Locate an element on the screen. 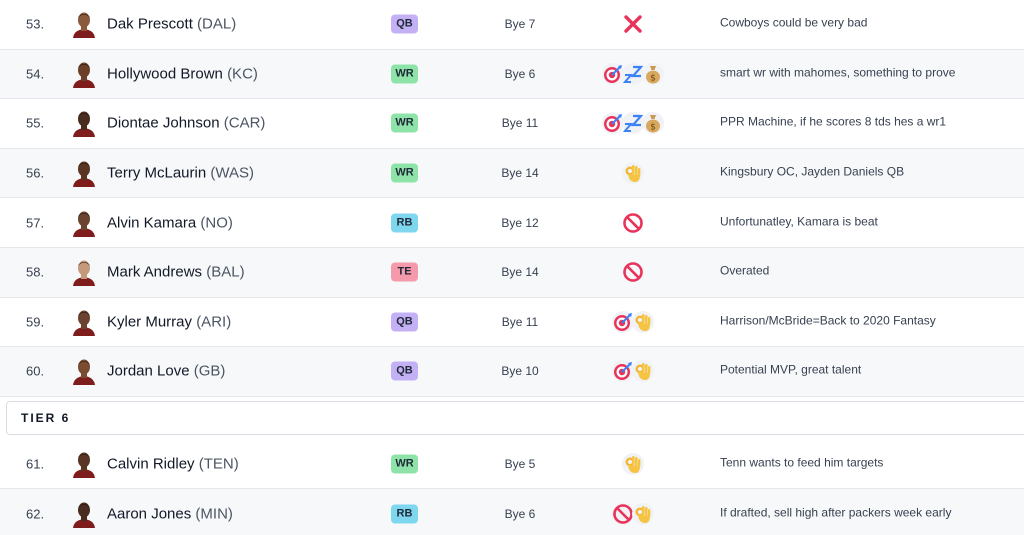 The width and height of the screenshot is (1024, 535). player-name: Aaron Jones is located at coordinates (149, 514).